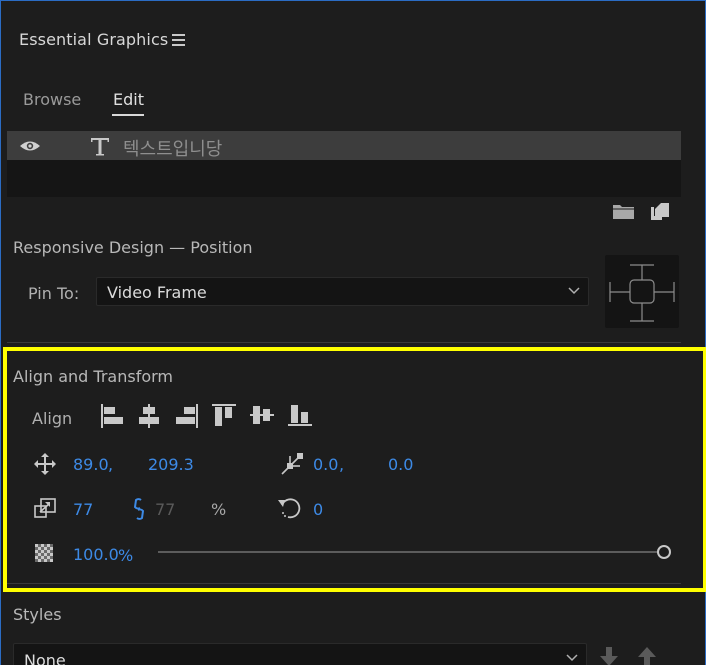 The width and height of the screenshot is (706, 665). Describe the element at coordinates (157, 292) in the screenshot. I see `pin-to-value: Video Frame` at that location.